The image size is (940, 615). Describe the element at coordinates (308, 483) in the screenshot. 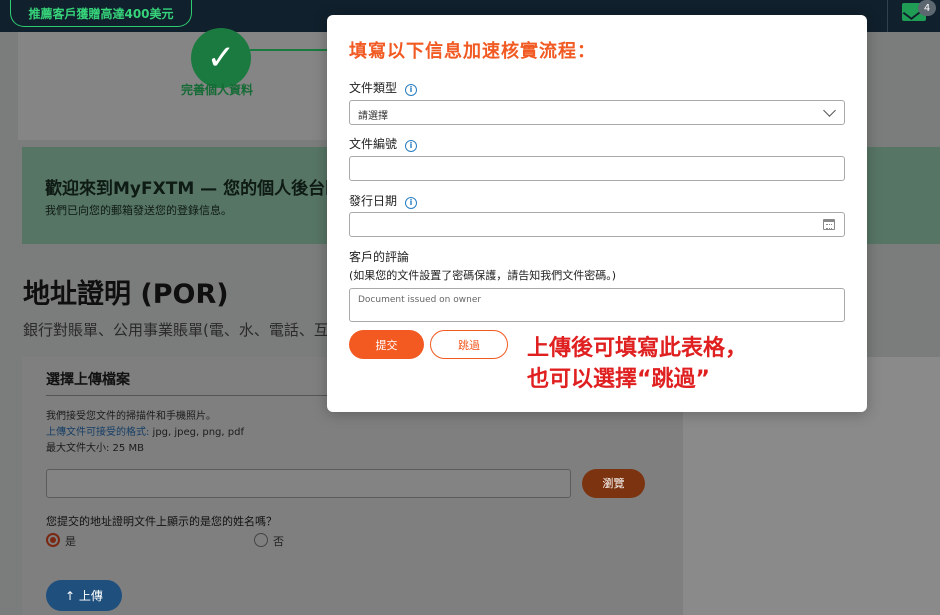

I see `file-path-input` at that location.